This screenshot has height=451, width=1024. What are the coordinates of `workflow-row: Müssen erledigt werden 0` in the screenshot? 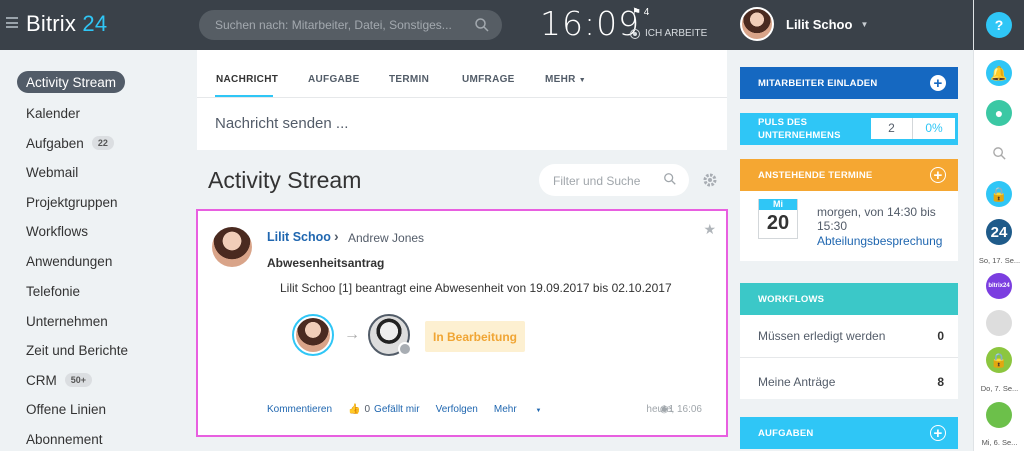 It's located at (851, 336).